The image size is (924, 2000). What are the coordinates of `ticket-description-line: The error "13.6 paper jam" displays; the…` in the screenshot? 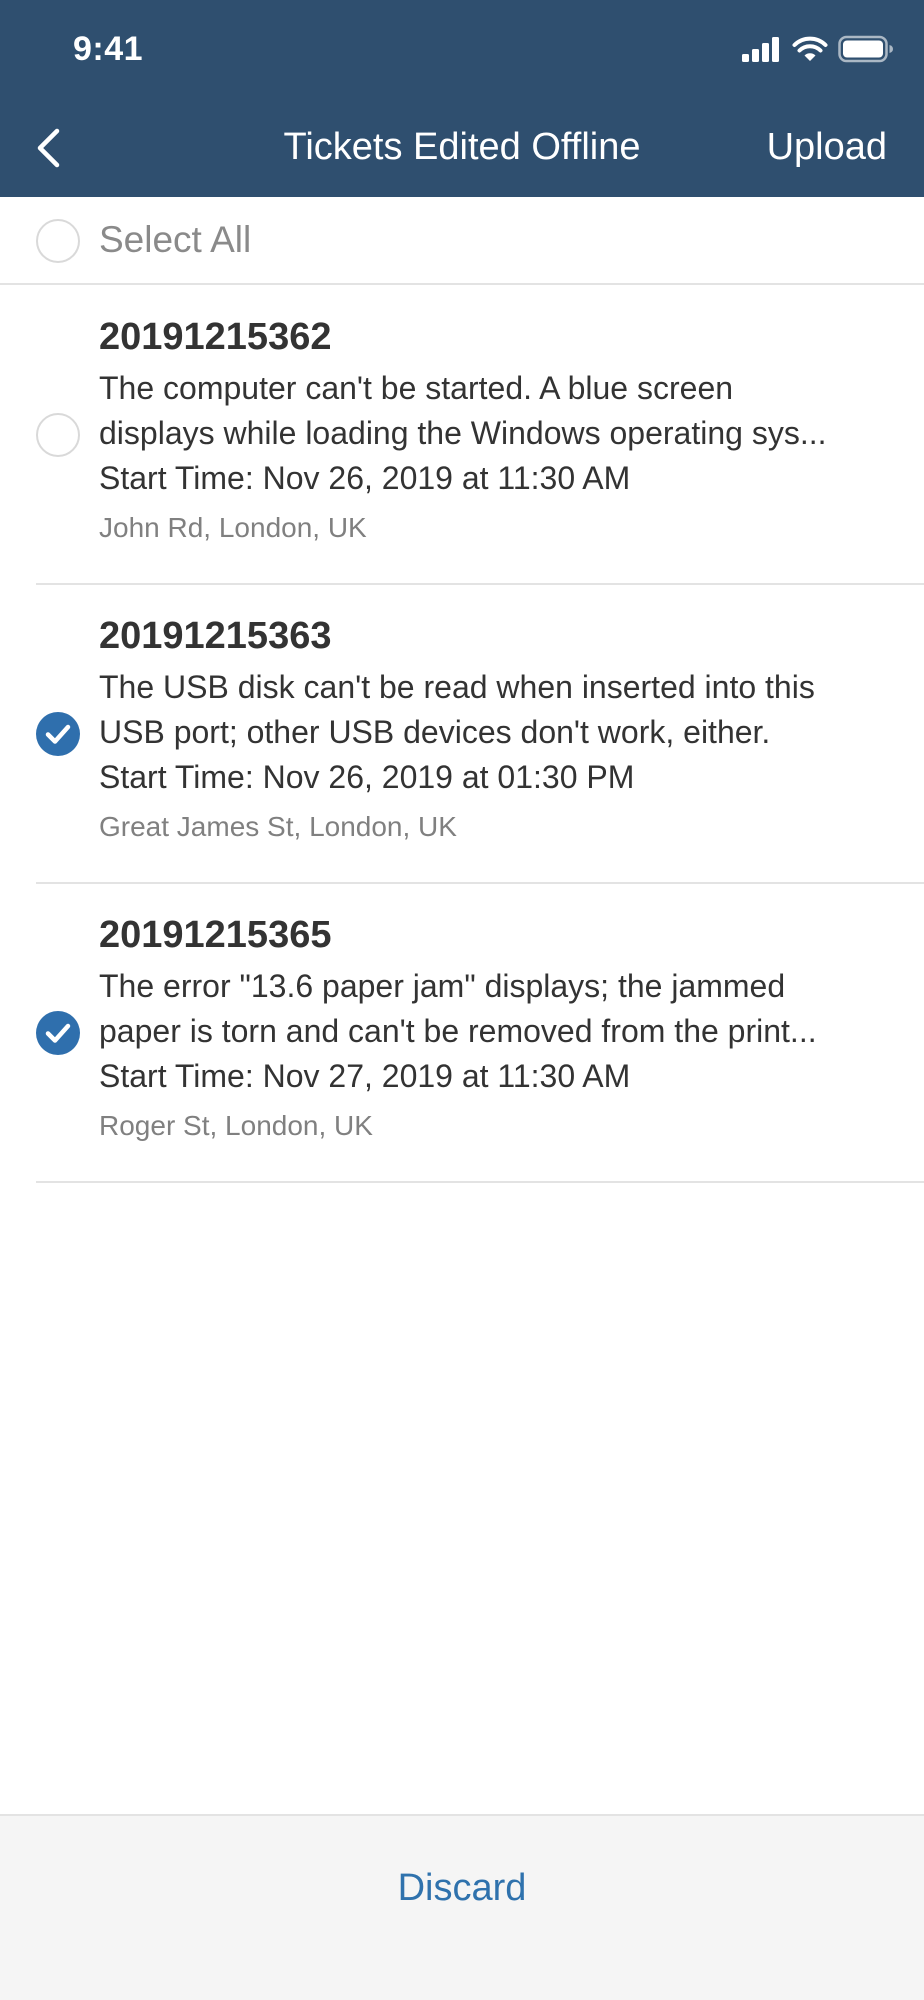 It's located at (442, 986).